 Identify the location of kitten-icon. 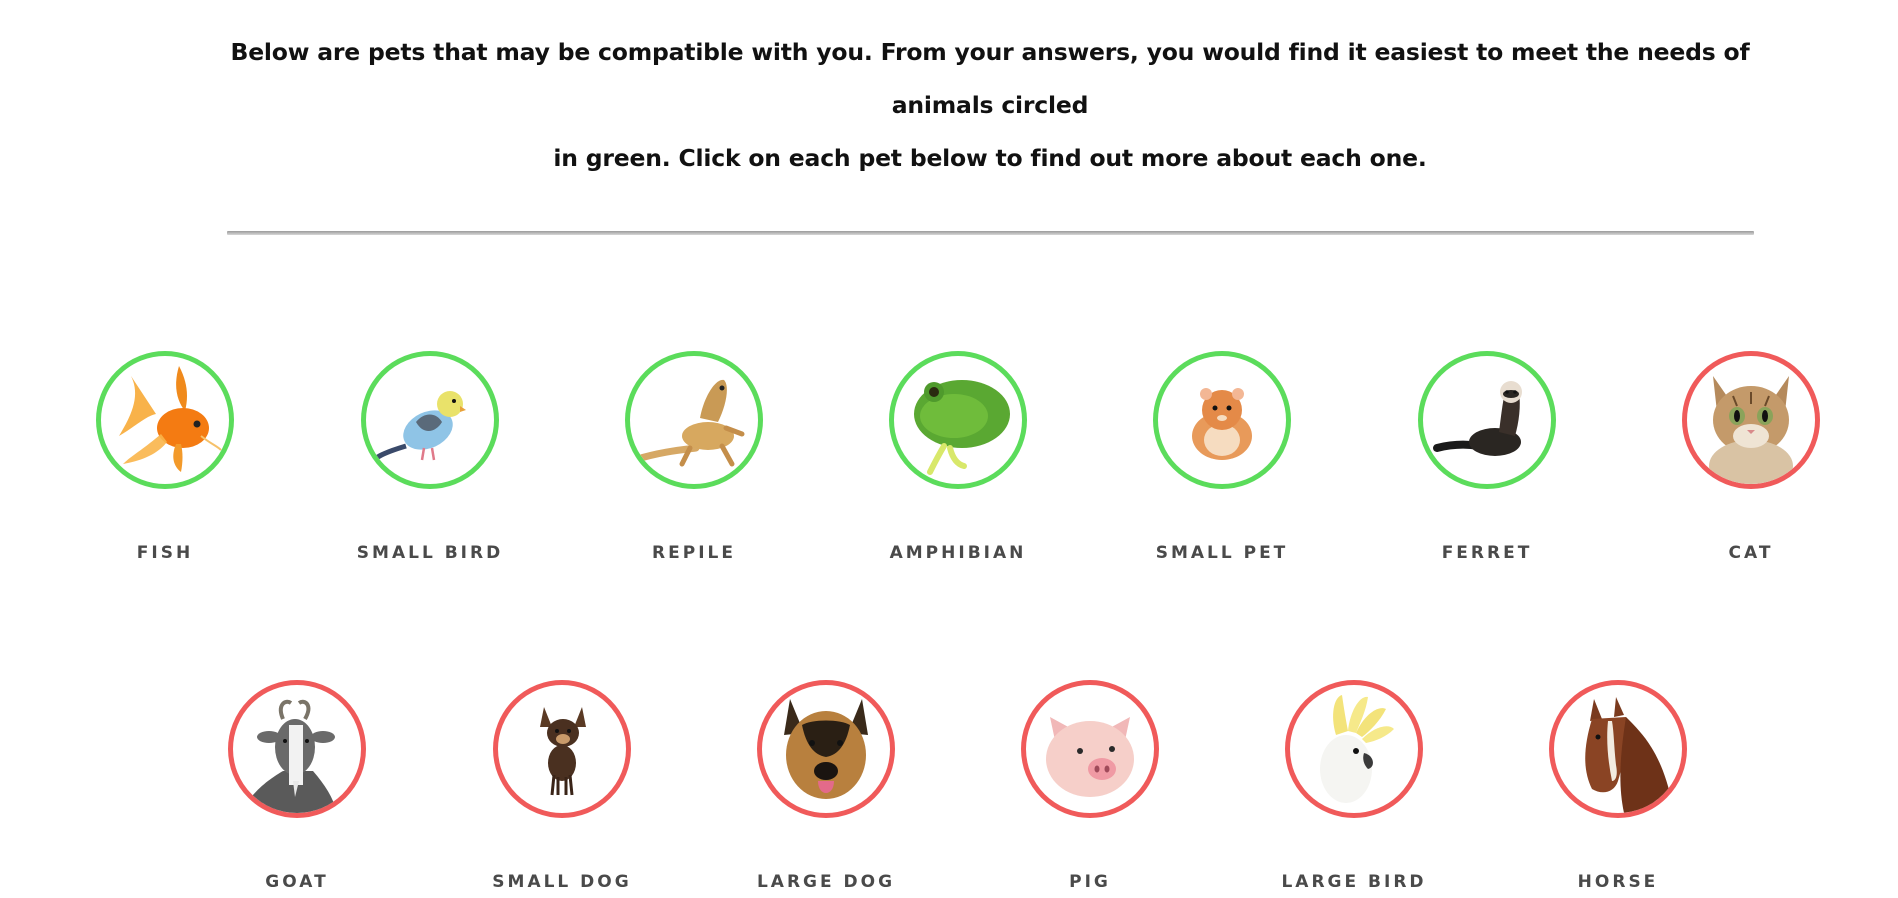
(1751, 430).